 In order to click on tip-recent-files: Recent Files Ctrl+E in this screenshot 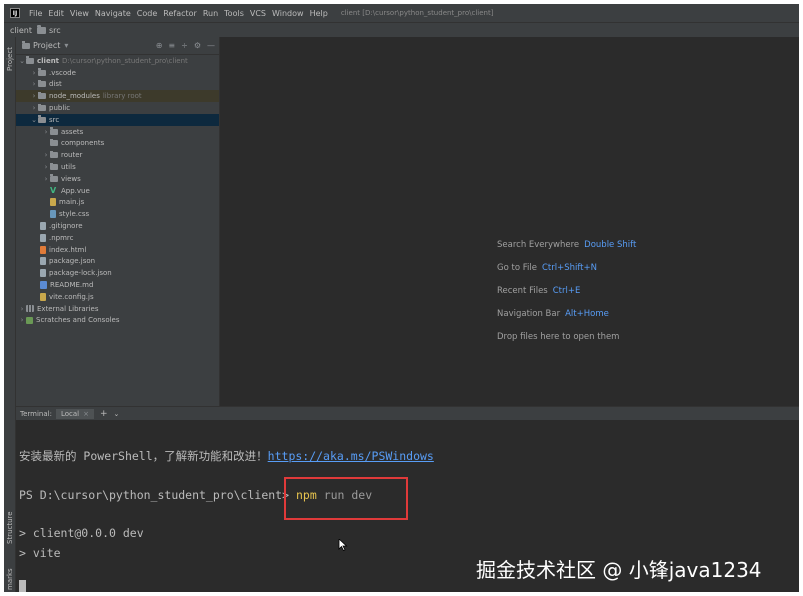, I will do `click(539, 290)`.